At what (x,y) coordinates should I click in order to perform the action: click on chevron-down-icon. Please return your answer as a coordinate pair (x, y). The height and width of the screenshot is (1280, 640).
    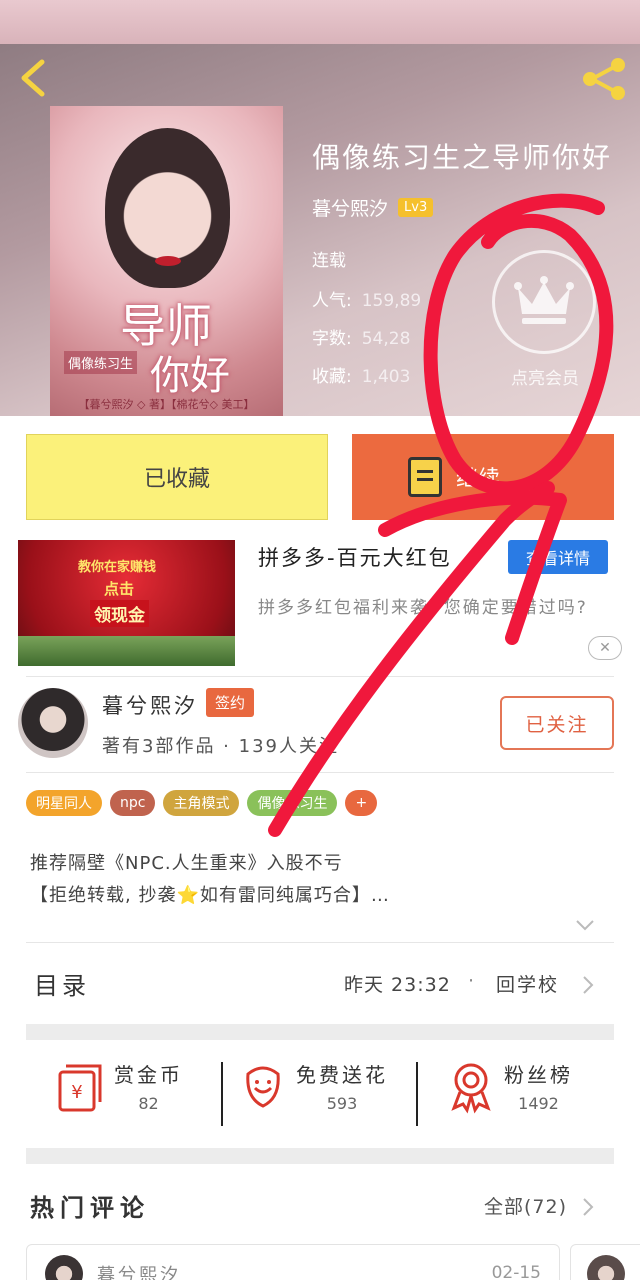
    Looking at the image, I should click on (585, 925).